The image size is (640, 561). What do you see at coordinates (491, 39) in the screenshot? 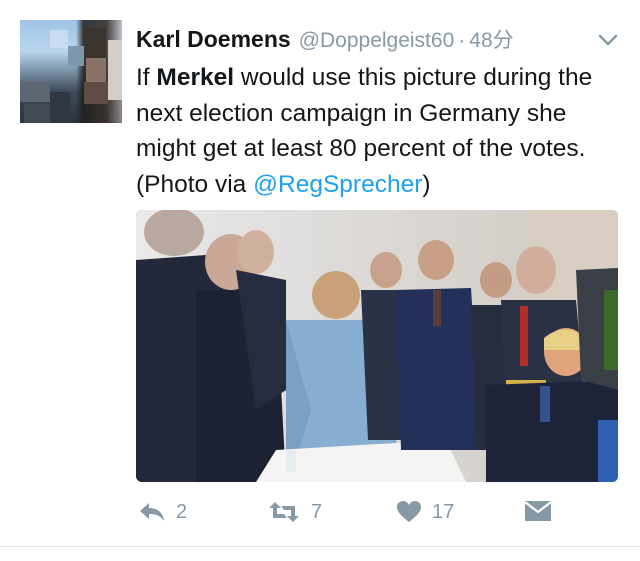
I see `timestamp: 48分` at bounding box center [491, 39].